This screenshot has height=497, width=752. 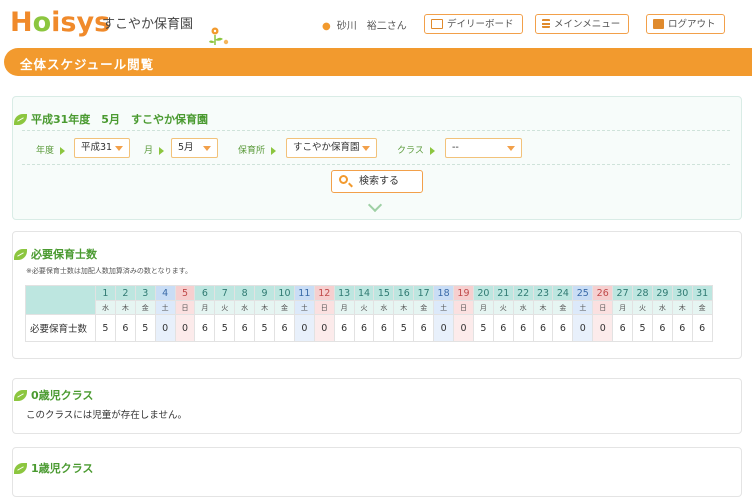 I want to click on filter-heading-text: 平成31年度 5月 すこやか保育園, so click(x=119, y=119).